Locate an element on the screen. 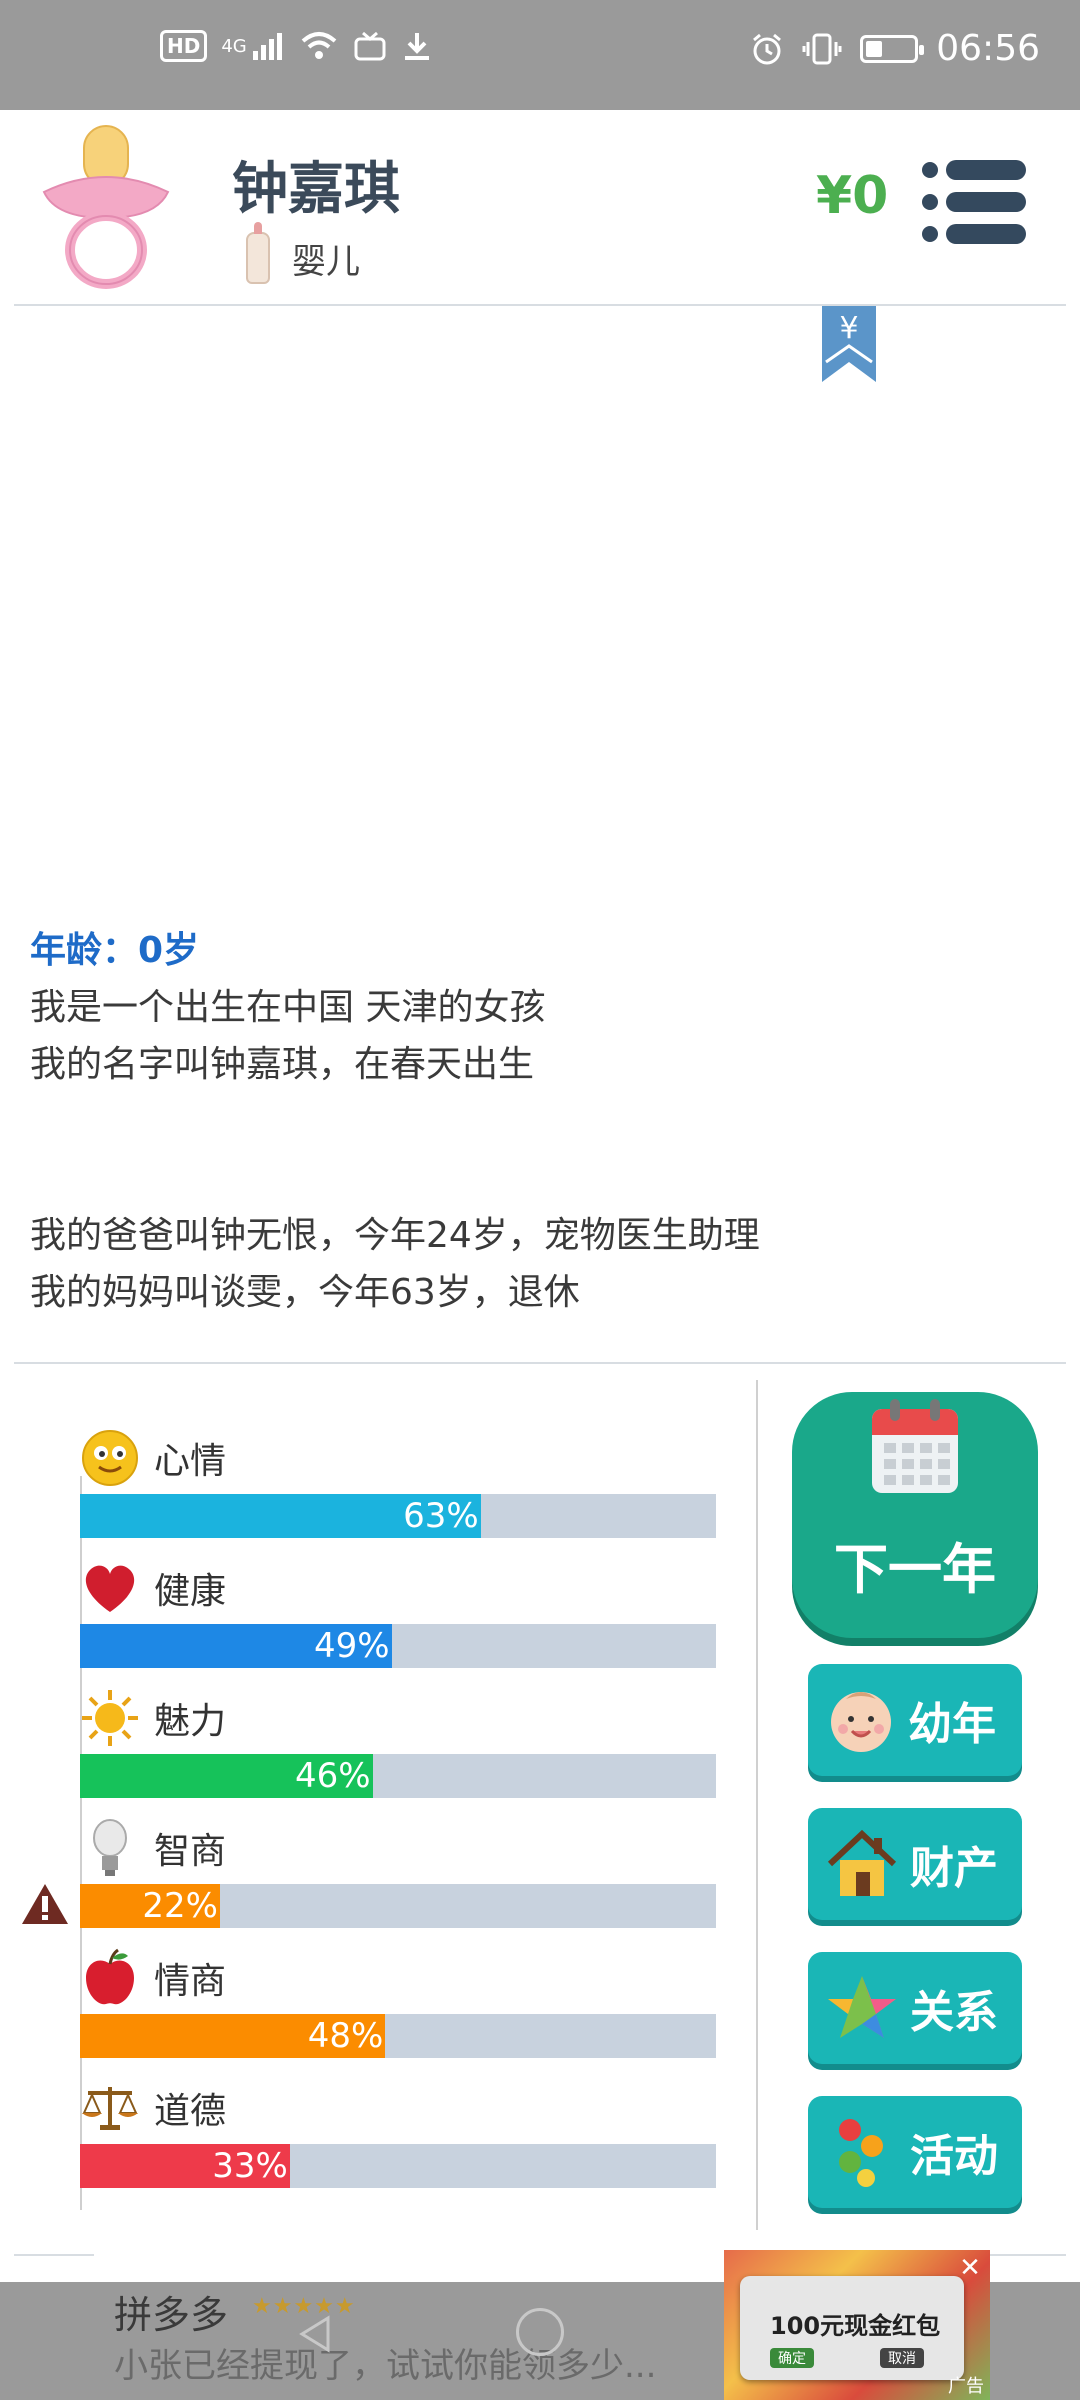 The image size is (1080, 2400). dots-icon is located at coordinates (861, 2153).